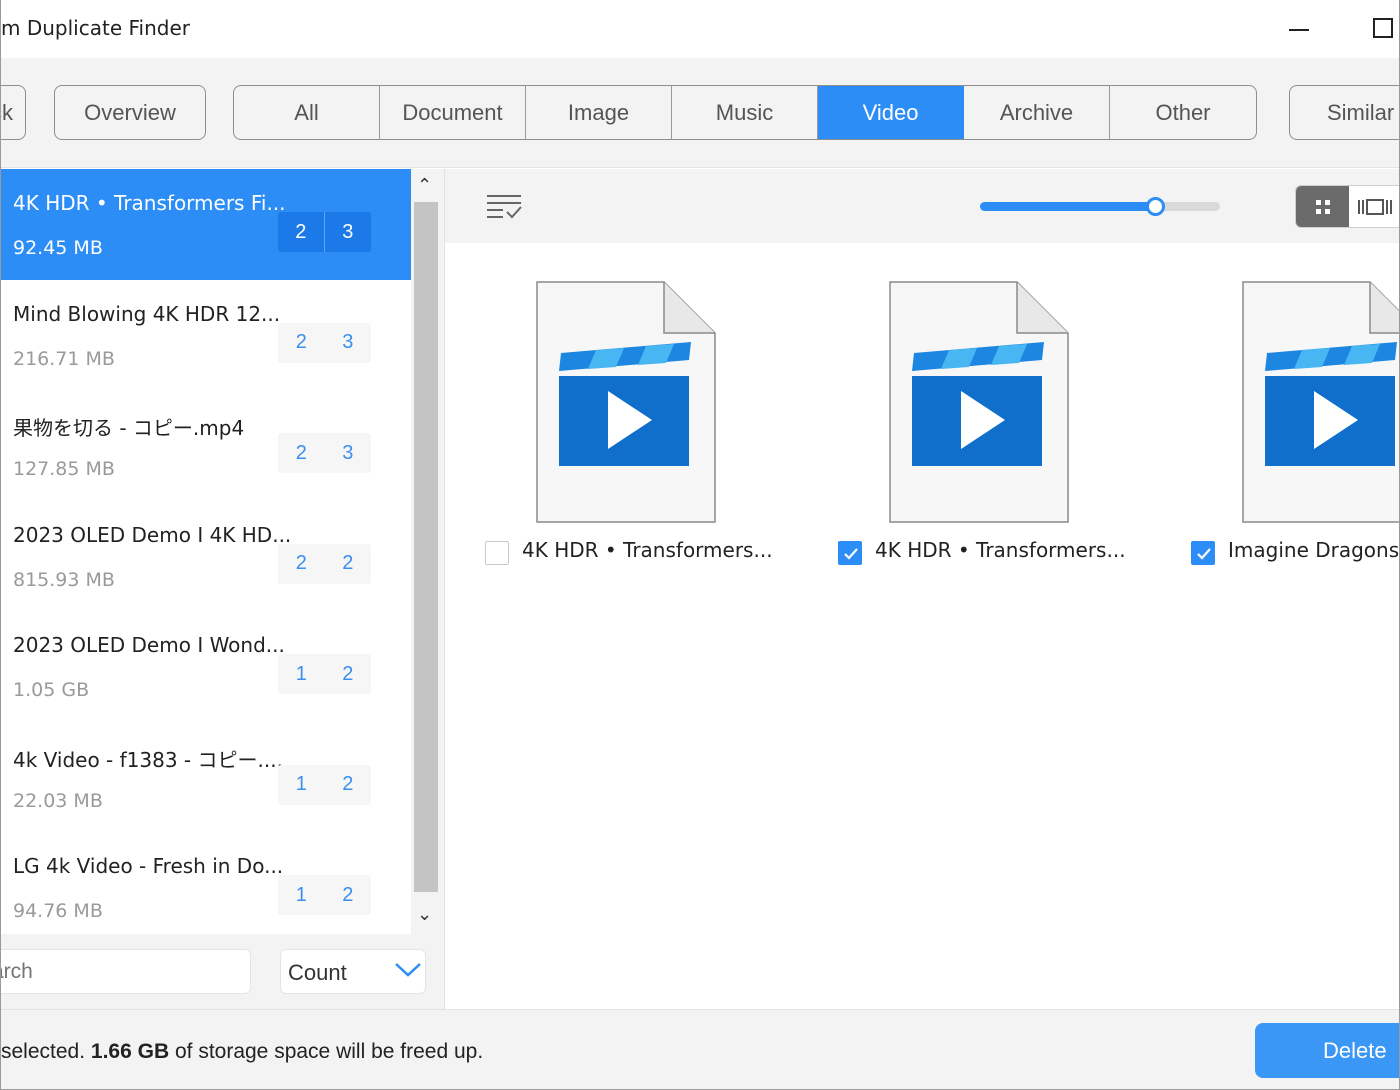  What do you see at coordinates (206, 445) in the screenshot?
I see `group-item: 果物を切る - コピー.mp4 127.85 MB 2 3` at bounding box center [206, 445].